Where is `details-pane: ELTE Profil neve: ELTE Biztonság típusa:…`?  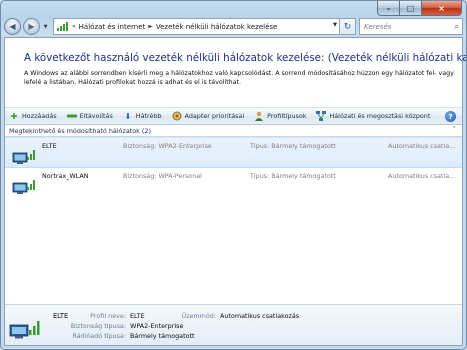
details-pane: ELTE Profil neve: ELTE Biztonság típusa:… is located at coordinates (233, 324).